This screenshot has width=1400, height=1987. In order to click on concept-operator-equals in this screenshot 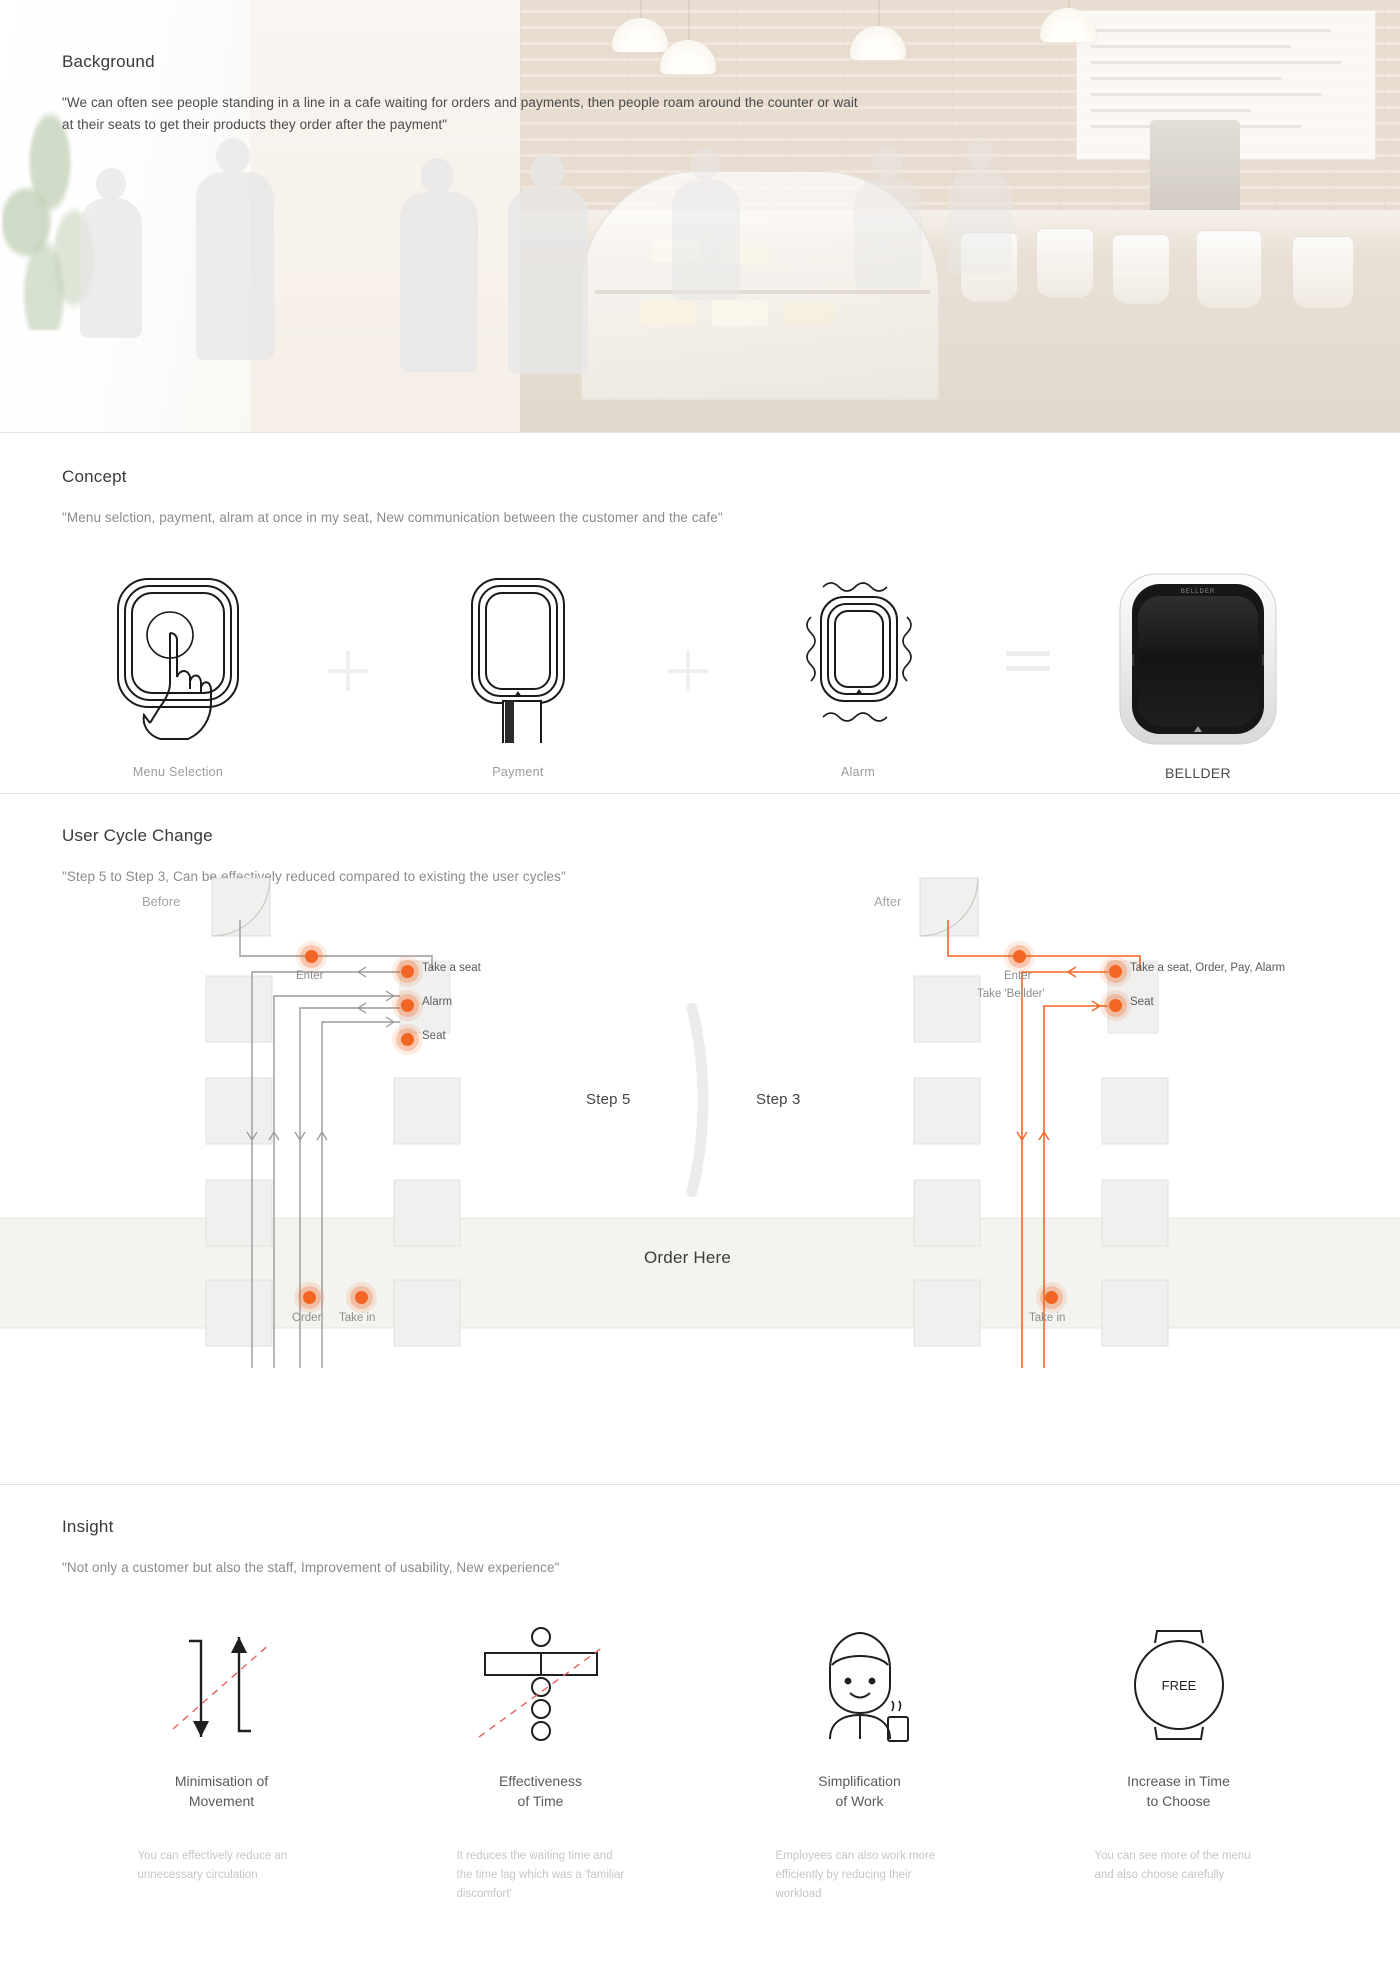, I will do `click(1028, 627)`.